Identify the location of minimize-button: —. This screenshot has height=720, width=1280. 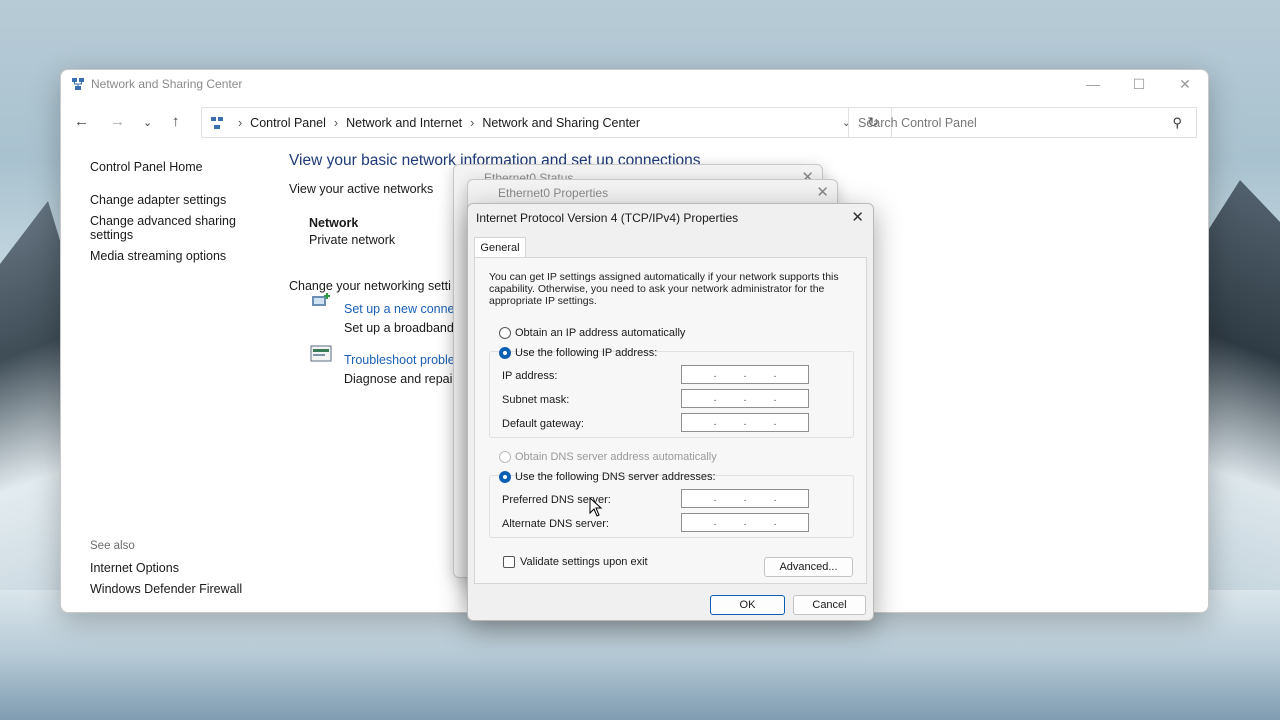
(1093, 84).